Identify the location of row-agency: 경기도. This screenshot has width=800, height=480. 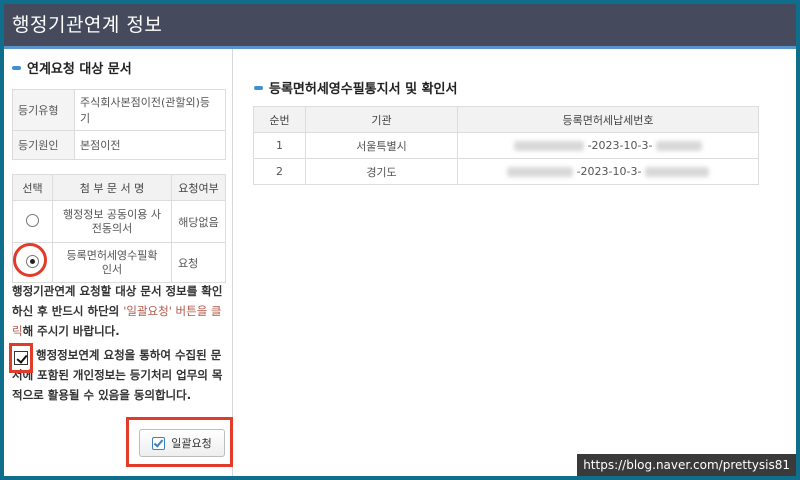
(381, 171).